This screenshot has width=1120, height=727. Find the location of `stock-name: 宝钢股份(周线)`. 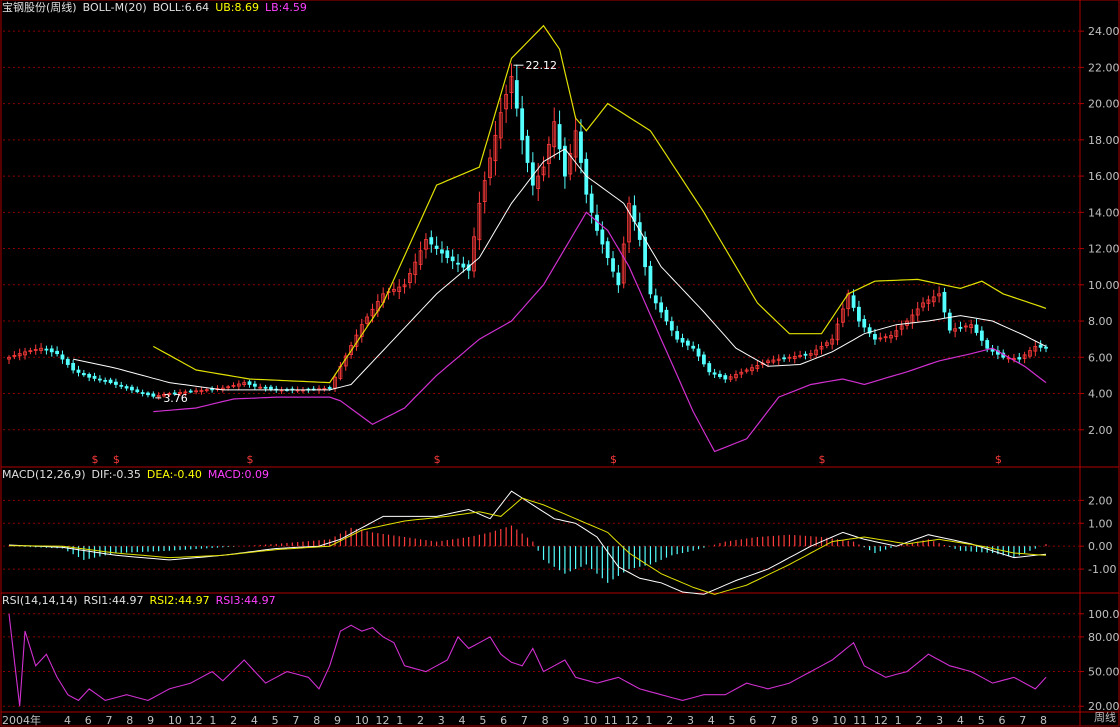

stock-name: 宝钢股份(周线) is located at coordinates (39, 7).